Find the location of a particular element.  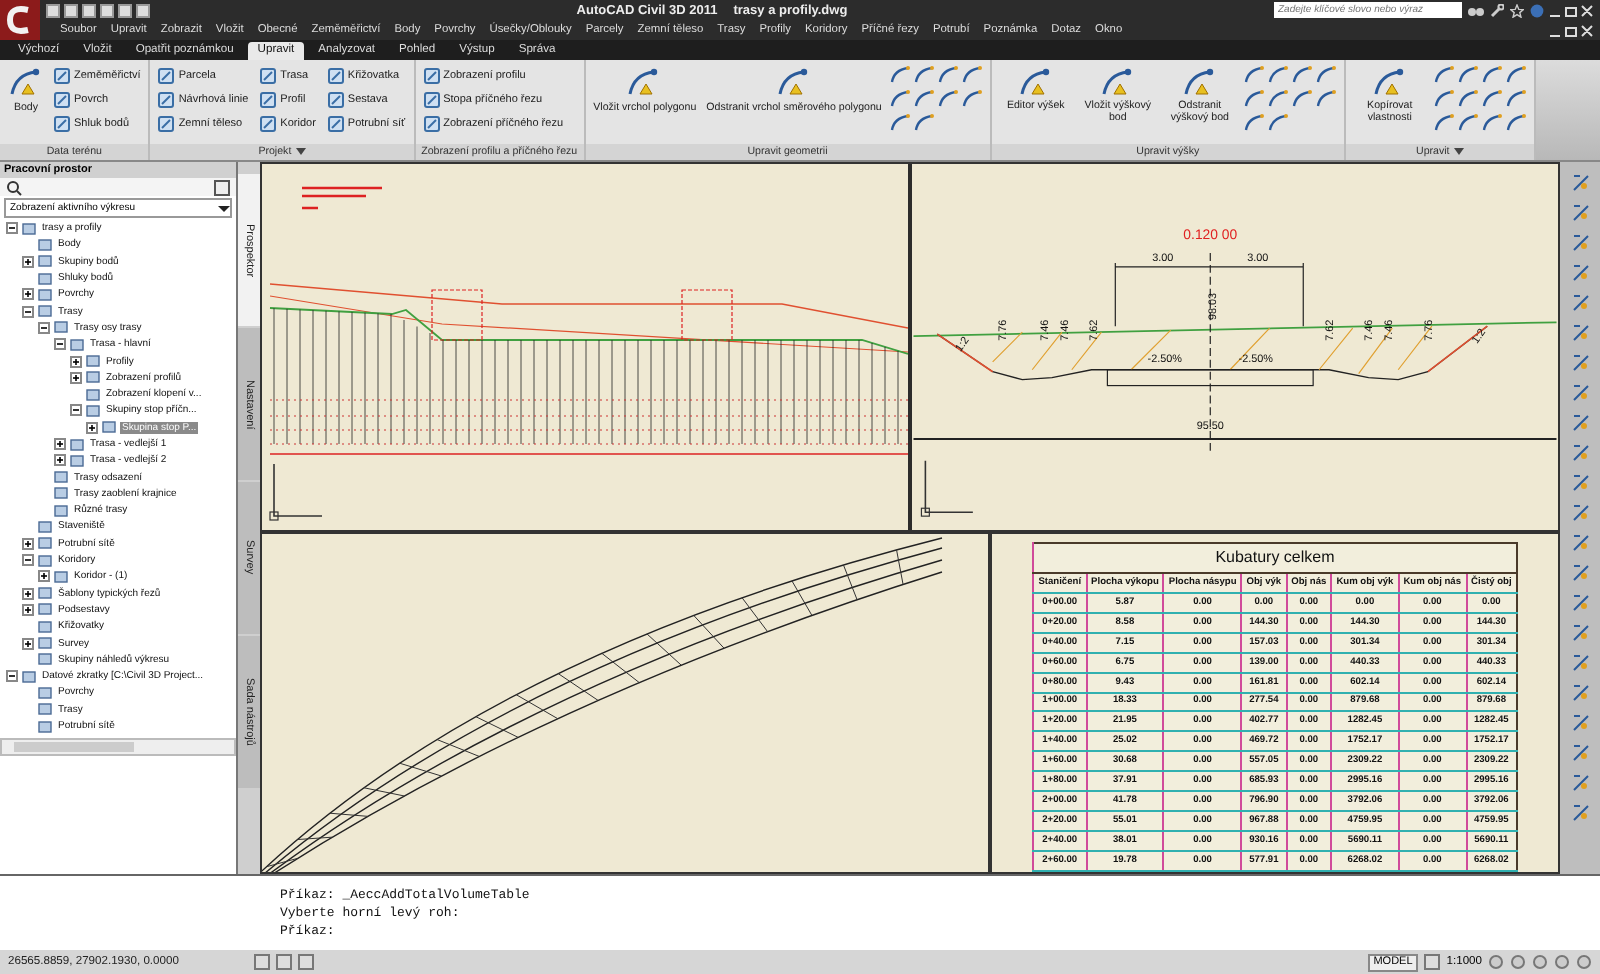

horizontal-scrollbar is located at coordinates (118, 747).